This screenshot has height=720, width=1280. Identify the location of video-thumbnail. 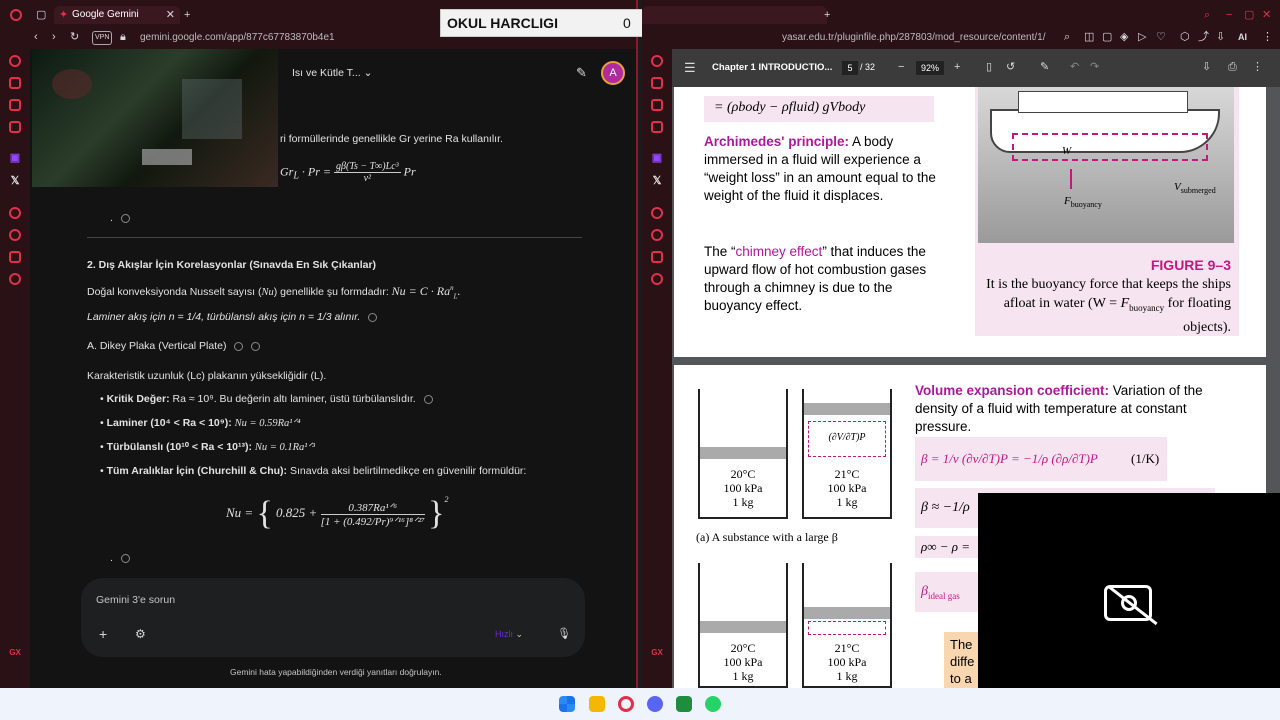
(155, 118).